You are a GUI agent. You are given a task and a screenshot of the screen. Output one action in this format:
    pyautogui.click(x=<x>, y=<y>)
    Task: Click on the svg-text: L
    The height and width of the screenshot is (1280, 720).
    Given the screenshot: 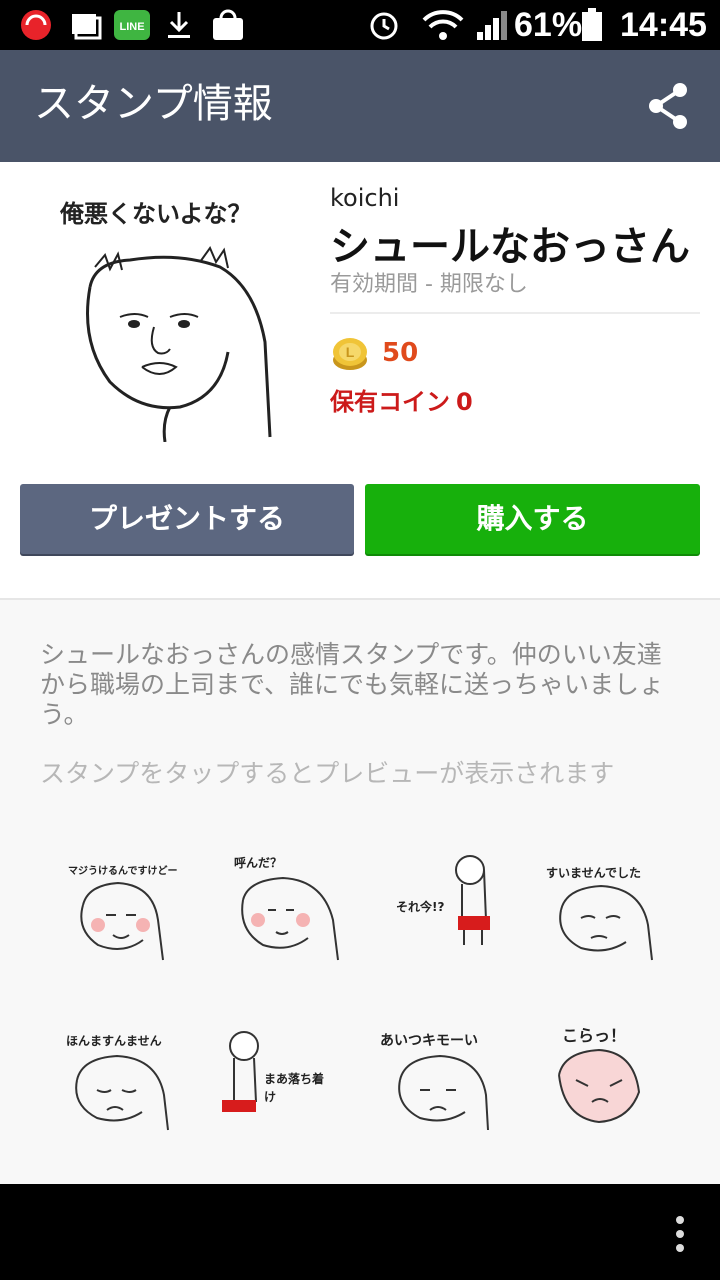 What is the action you would take?
    pyautogui.click(x=350, y=352)
    